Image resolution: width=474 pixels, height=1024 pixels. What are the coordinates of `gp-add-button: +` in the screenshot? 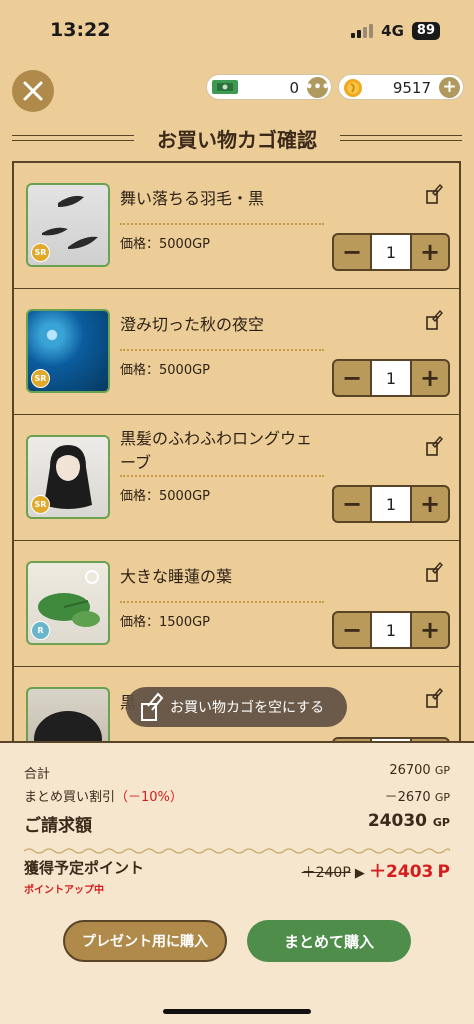 It's located at (449, 87).